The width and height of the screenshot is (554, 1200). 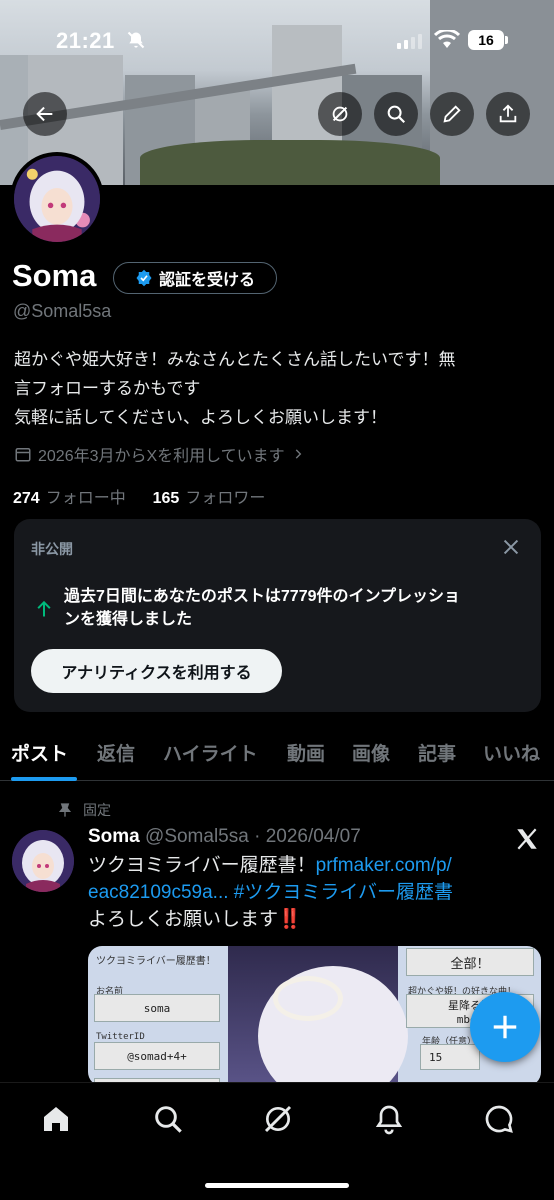 What do you see at coordinates (450, 1057) in the screenshot?
I see `image-age-field: 15` at bounding box center [450, 1057].